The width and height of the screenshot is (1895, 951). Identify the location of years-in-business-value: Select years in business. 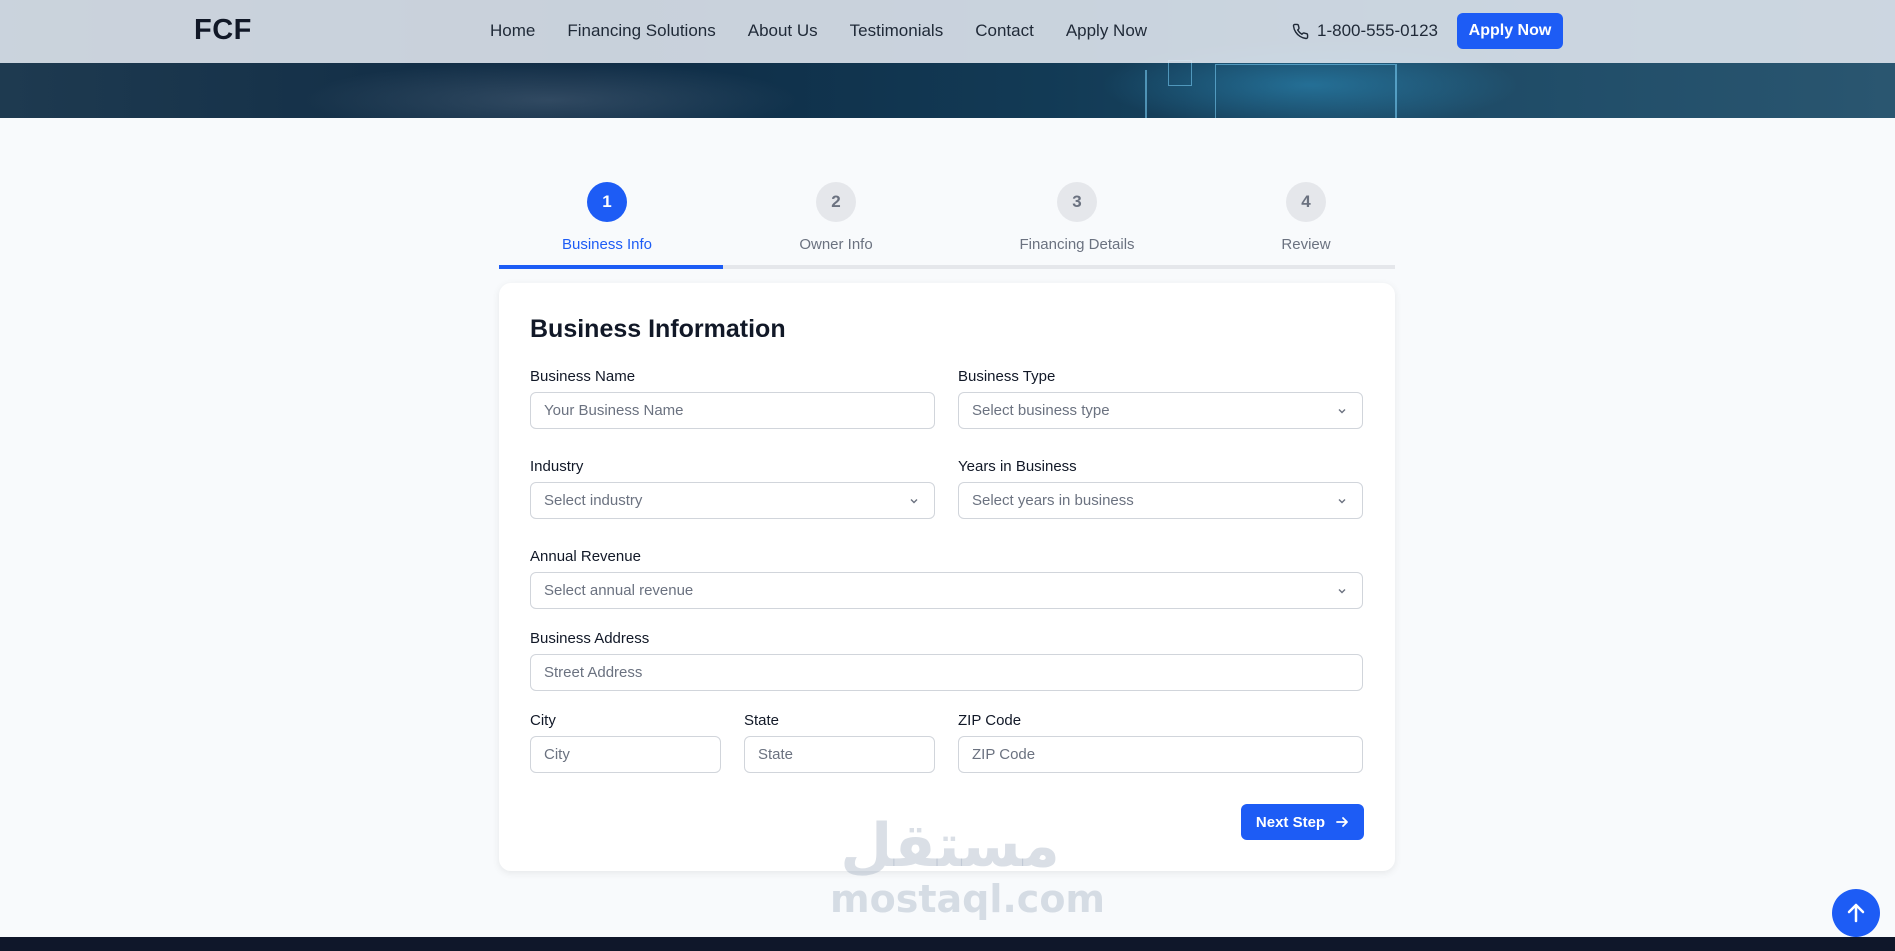
(1053, 500).